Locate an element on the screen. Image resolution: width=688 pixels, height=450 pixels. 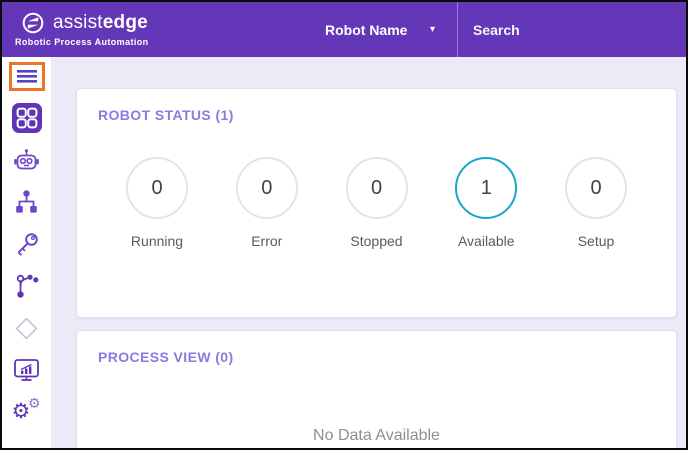
no-data-message: No Data Available is located at coordinates (376, 435).